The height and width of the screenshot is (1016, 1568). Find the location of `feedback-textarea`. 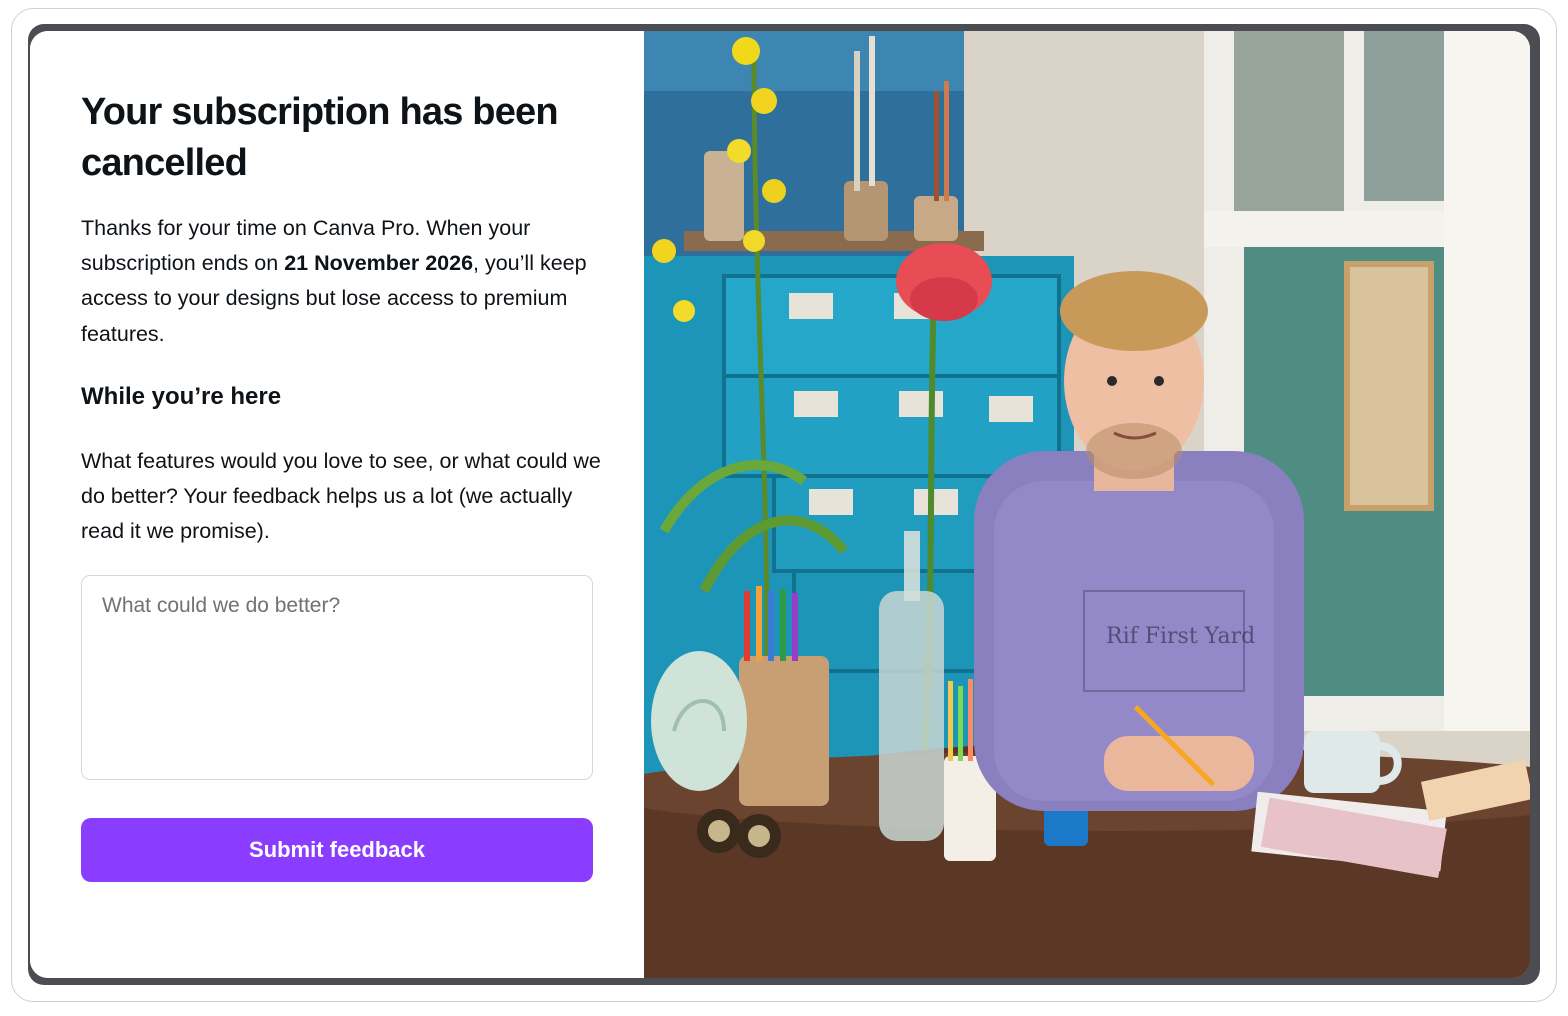

feedback-textarea is located at coordinates (337, 677).